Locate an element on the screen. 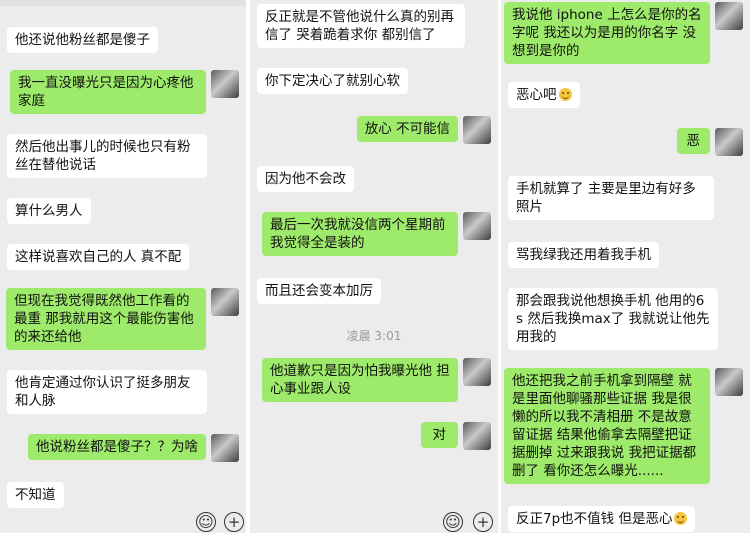  message-bubble-sent: 对 is located at coordinates (439, 435).